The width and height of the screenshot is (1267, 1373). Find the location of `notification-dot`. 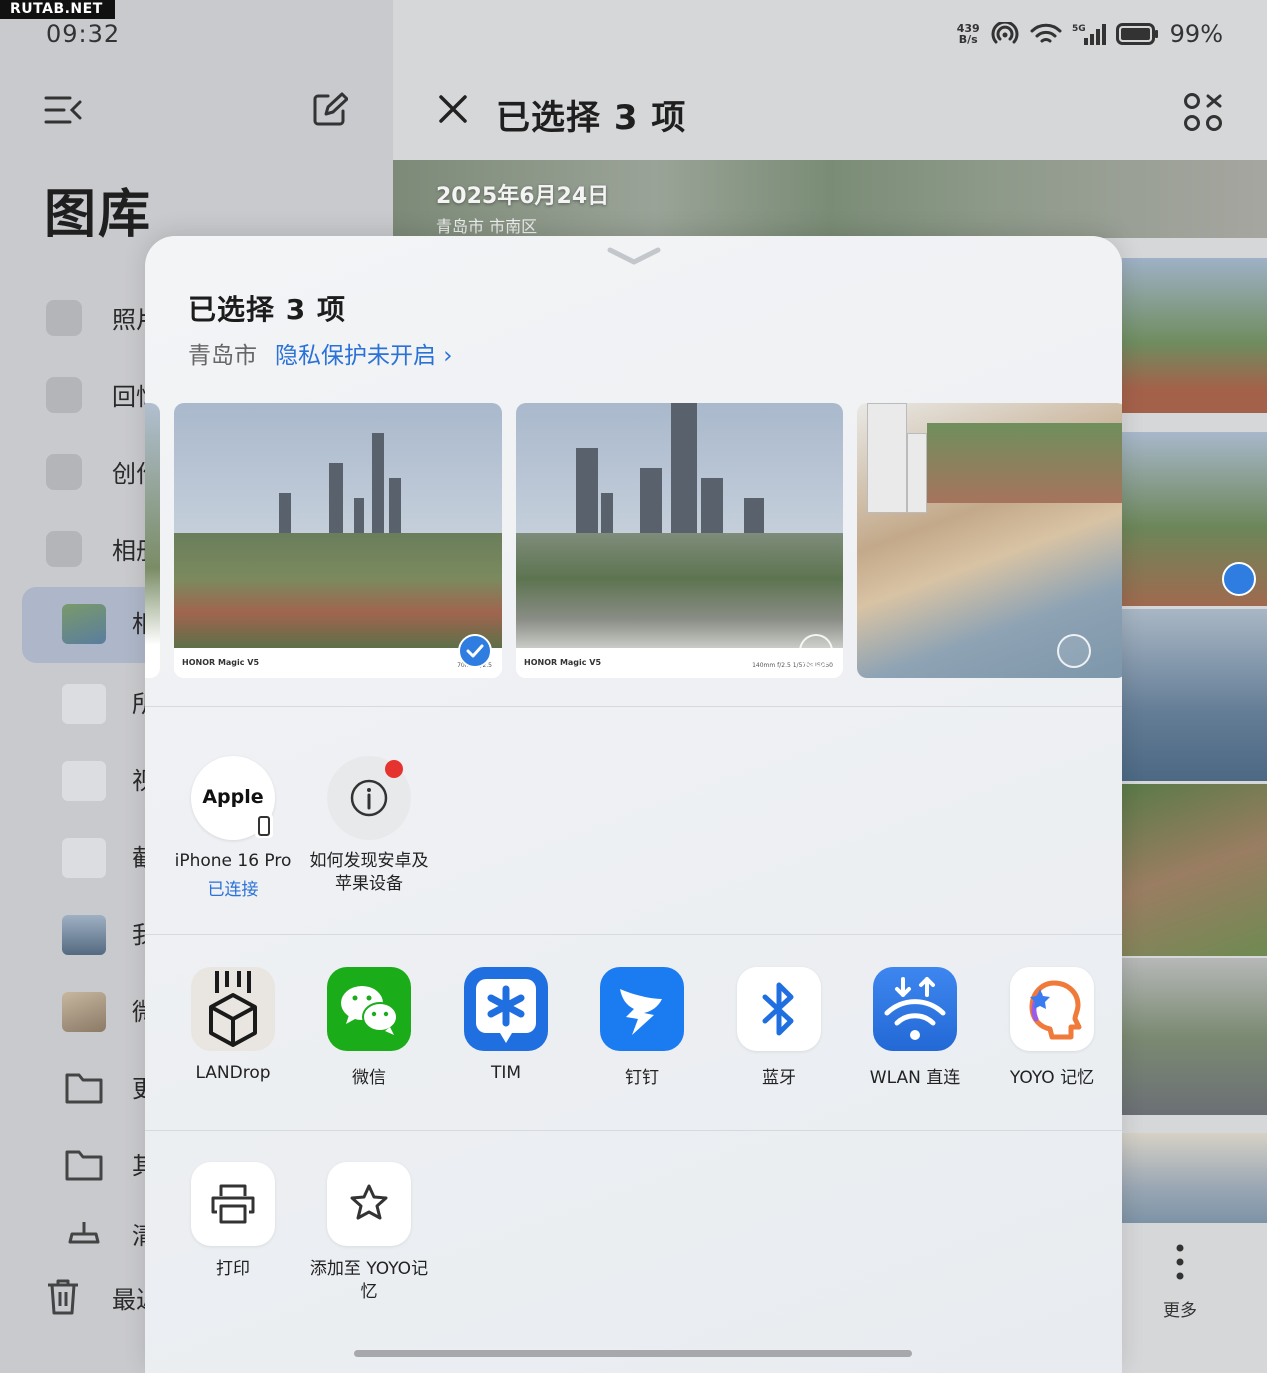

notification-dot is located at coordinates (394, 769).